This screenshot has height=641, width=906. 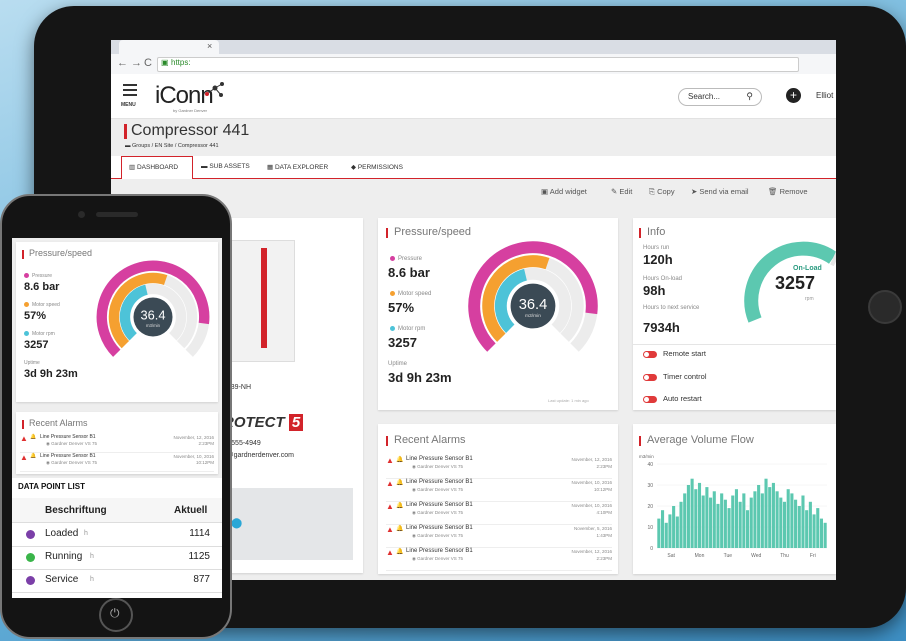 What do you see at coordinates (415, 294) in the screenshot?
I see `motor-speed-label-text: Motor speed` at bounding box center [415, 294].